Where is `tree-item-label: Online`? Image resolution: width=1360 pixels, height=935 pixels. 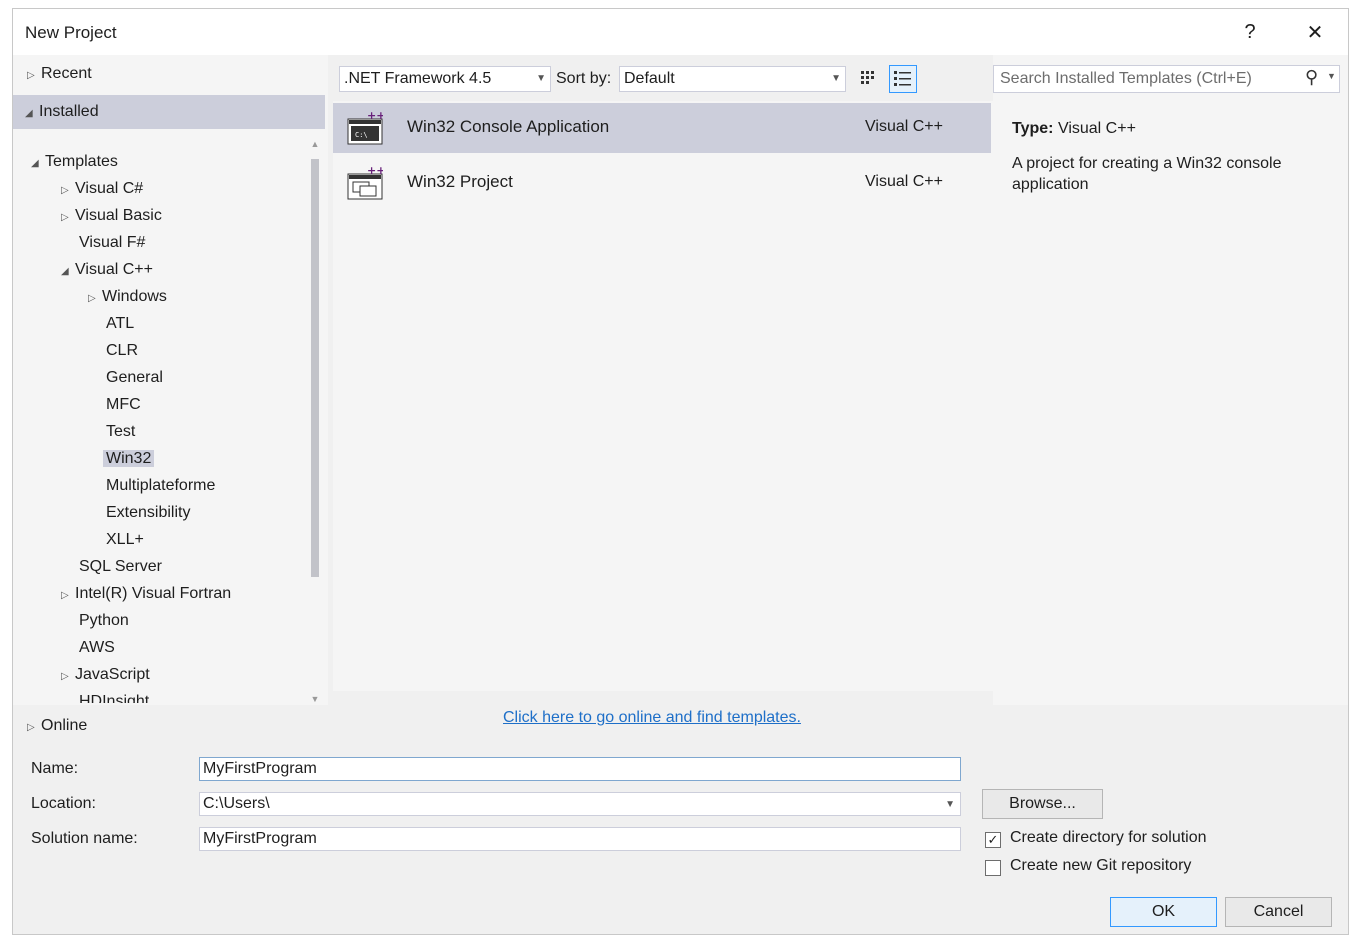
tree-item-label: Online is located at coordinates (64, 725).